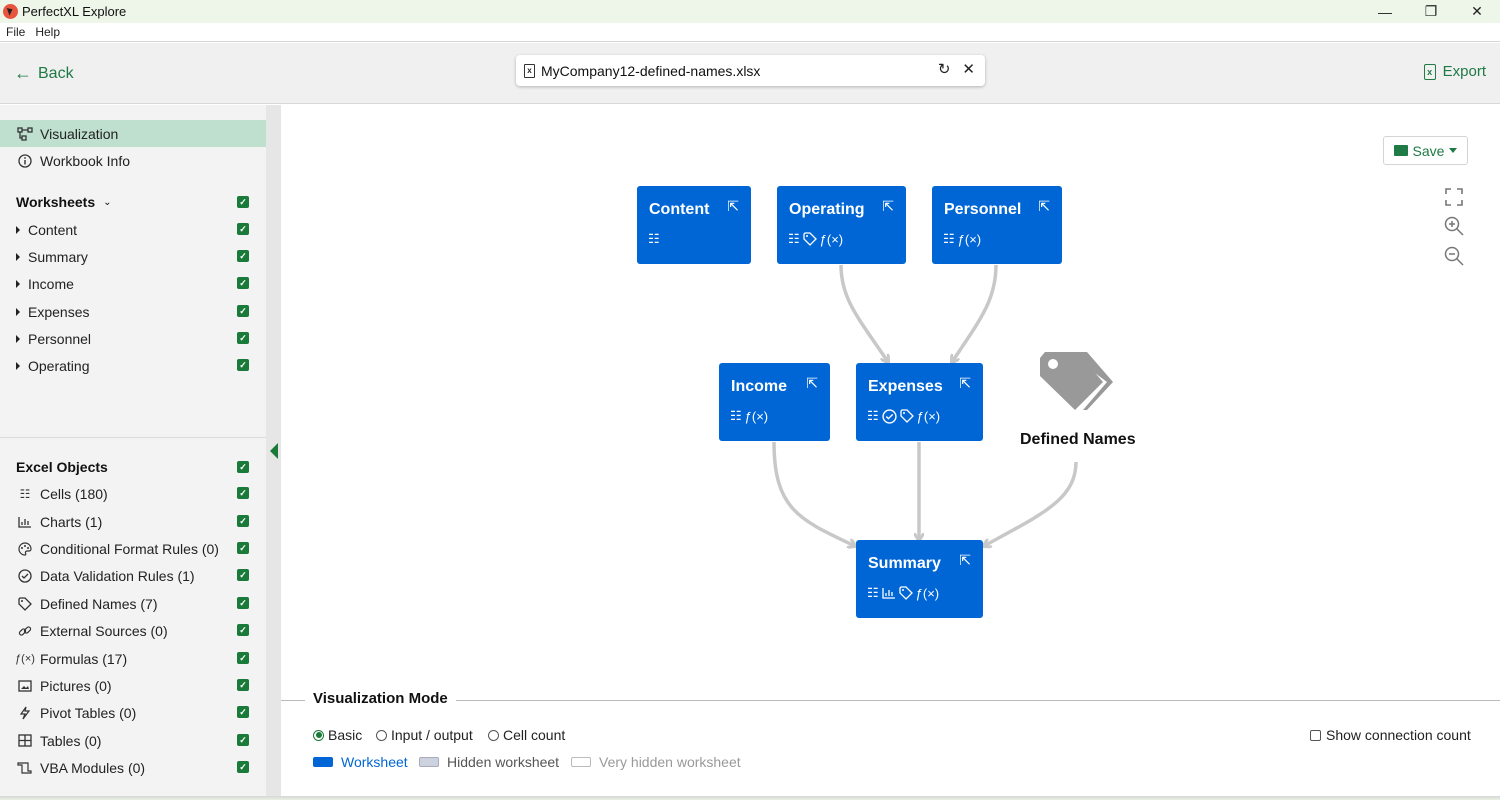  Describe the element at coordinates (133, 740) in the screenshot. I see `object-item-tables: Tables (0) ✓` at that location.